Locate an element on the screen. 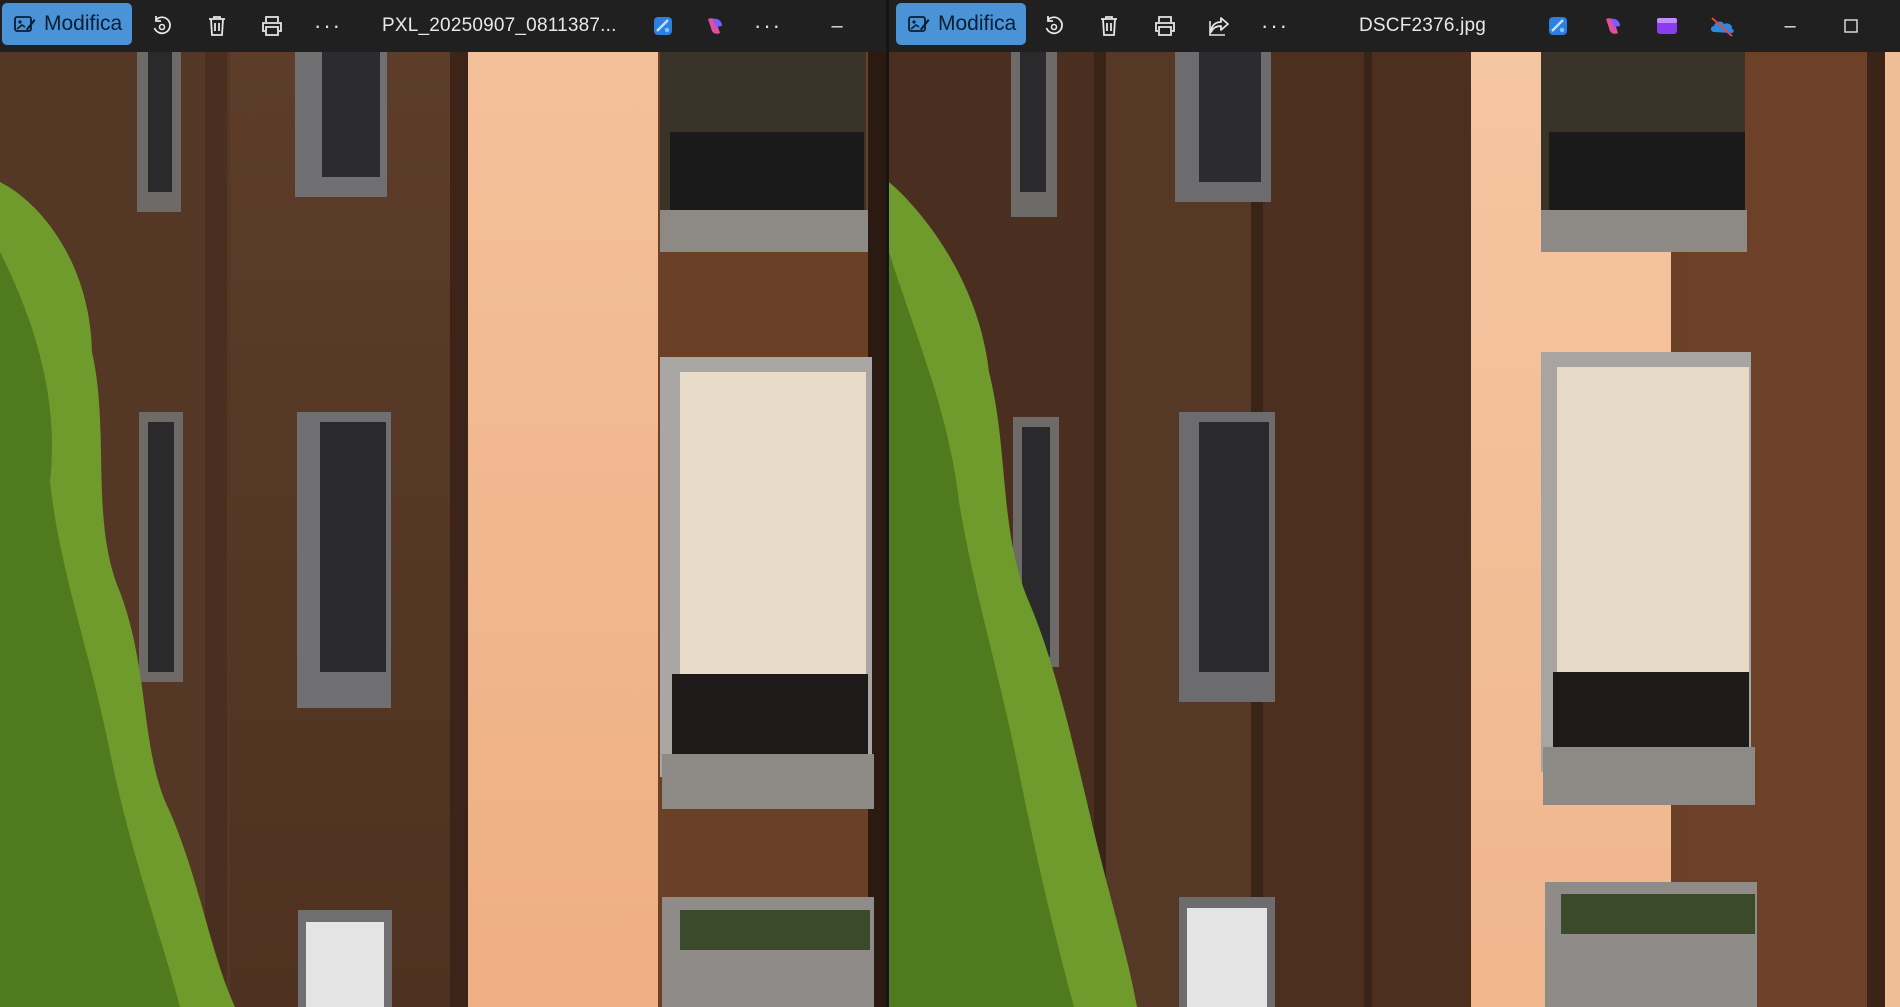 This screenshot has height=1007, width=1900. onedrive-offline-icon is located at coordinates (1722, 27).